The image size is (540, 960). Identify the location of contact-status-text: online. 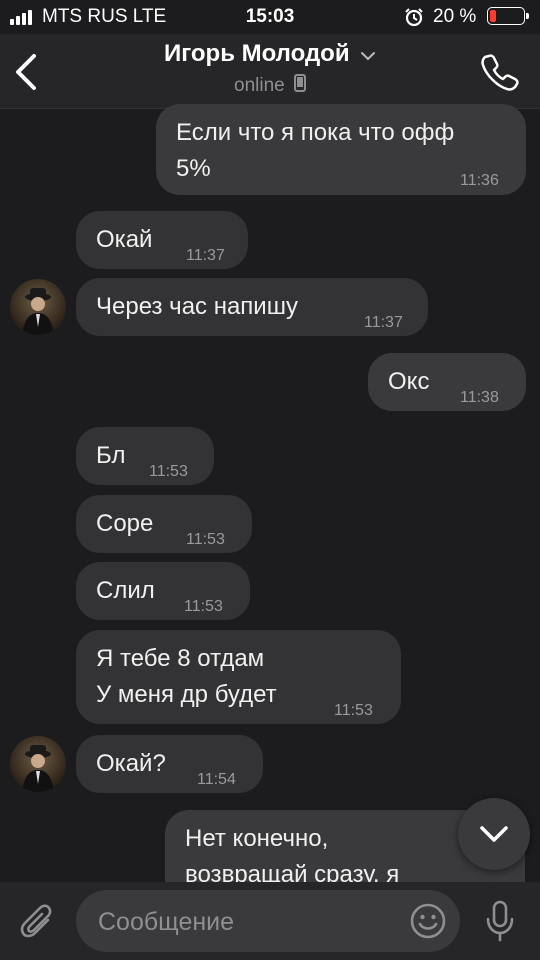
(259, 86).